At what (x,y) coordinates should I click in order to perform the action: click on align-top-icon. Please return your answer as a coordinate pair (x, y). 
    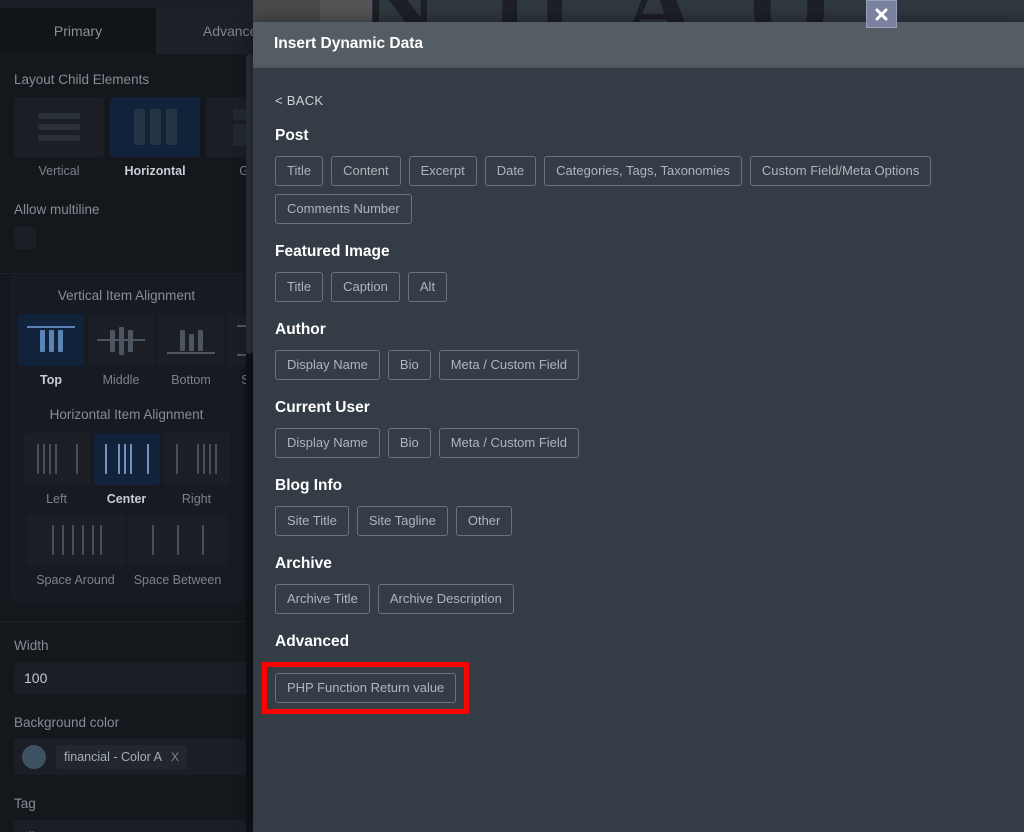
    Looking at the image, I should click on (51, 340).